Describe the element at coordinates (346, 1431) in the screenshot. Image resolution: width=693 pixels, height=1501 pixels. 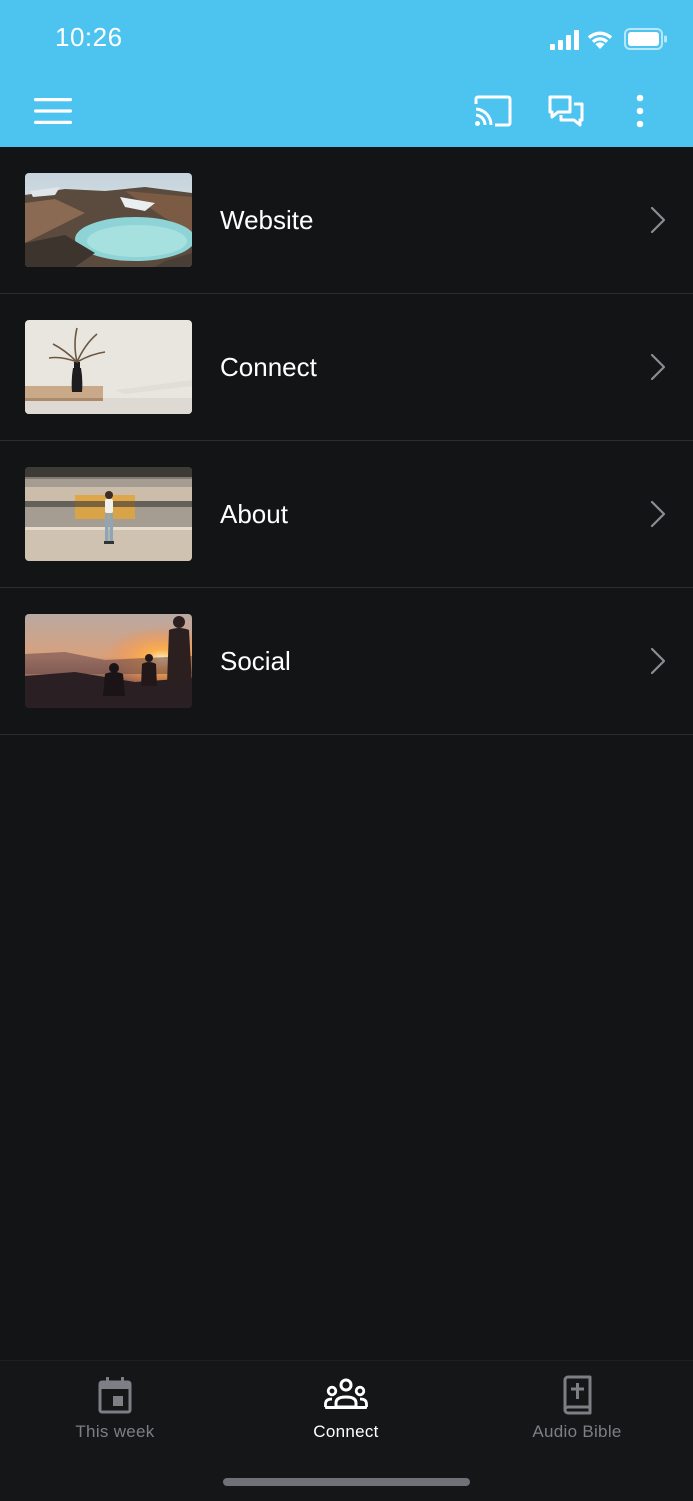
I see `tab-label: Connect` at that location.